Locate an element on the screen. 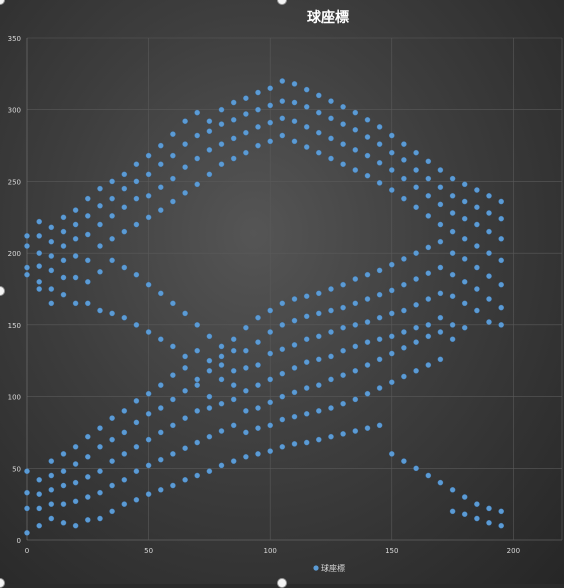 Image resolution: width=564 pixels, height=588 pixels. resize-handle-bottom is located at coordinates (282, 583).